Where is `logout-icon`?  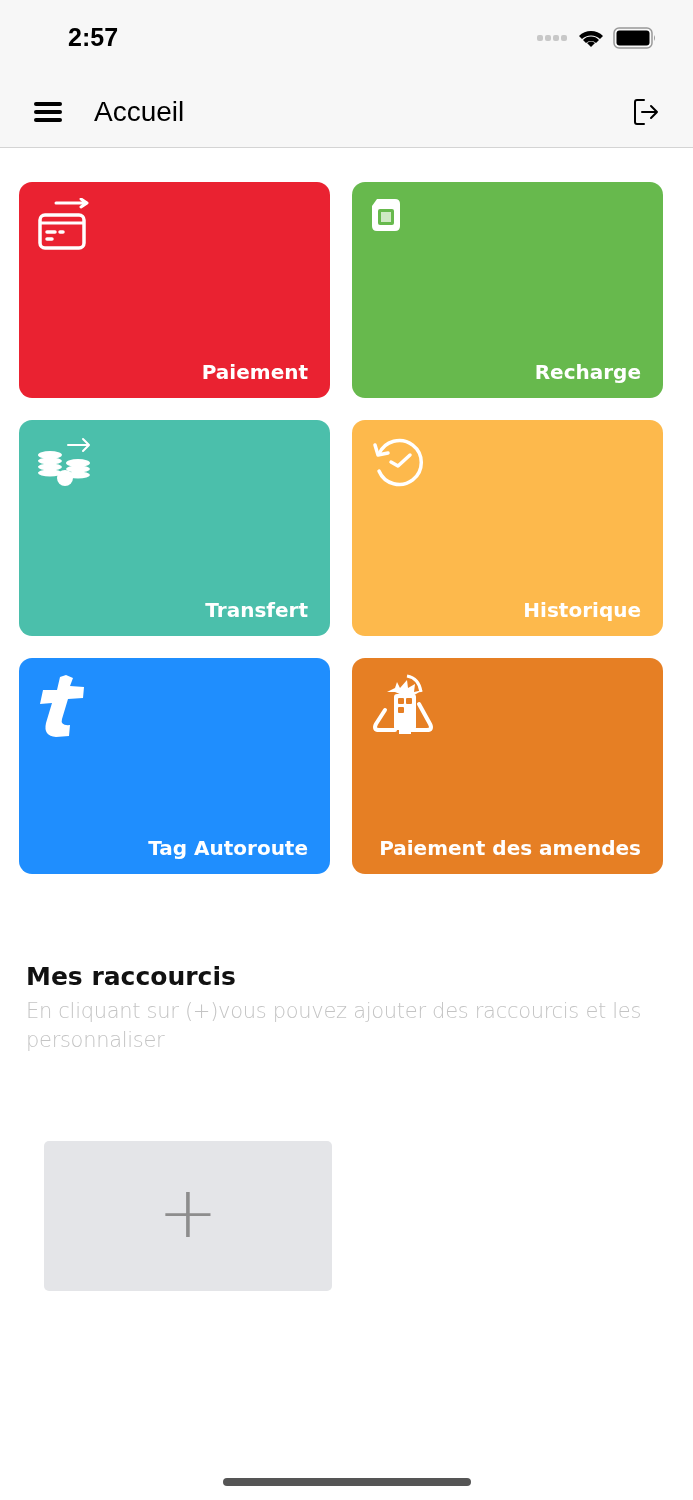
logout-icon is located at coordinates (646, 111).